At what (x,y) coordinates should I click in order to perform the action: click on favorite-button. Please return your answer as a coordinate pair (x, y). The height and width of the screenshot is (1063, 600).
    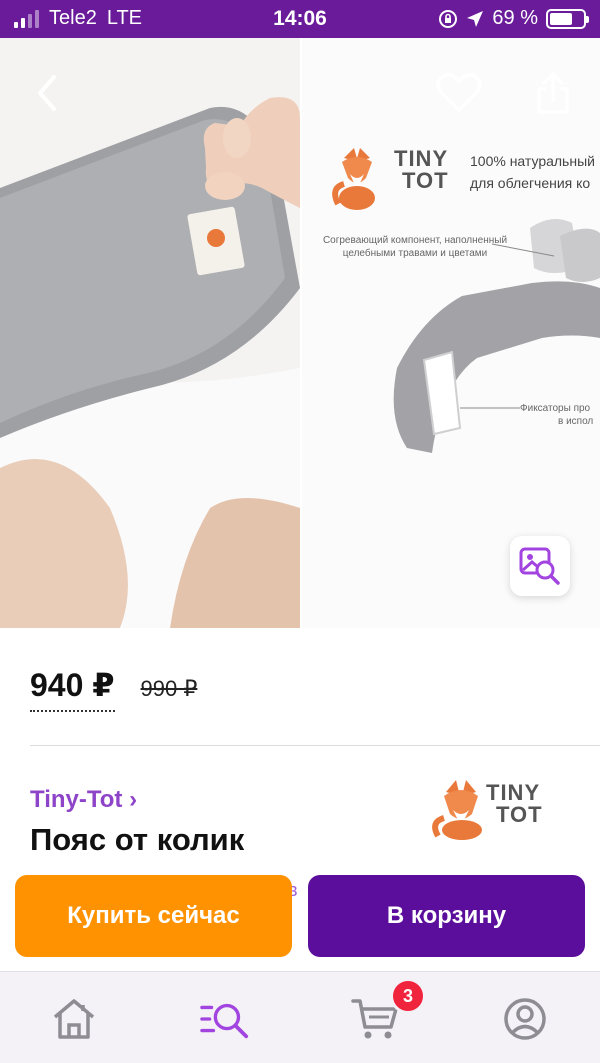
    Looking at the image, I should click on (459, 93).